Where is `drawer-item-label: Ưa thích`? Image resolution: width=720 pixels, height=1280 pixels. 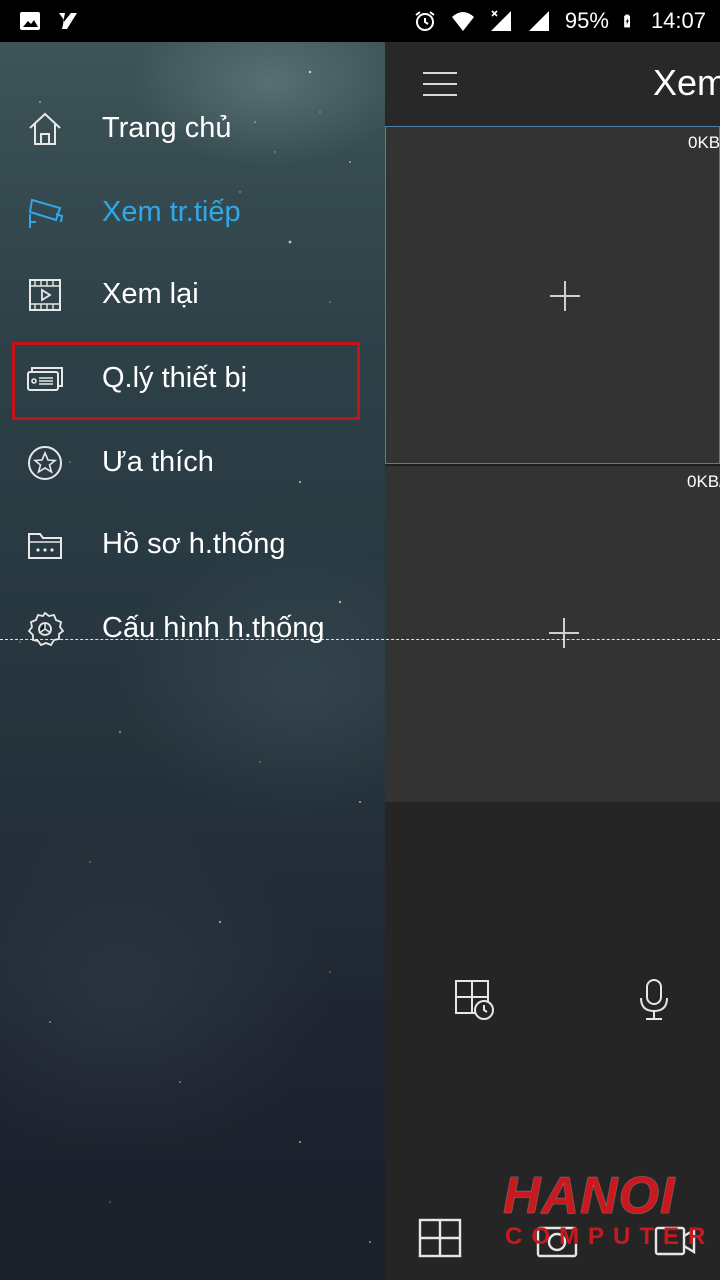
drawer-item-label: Ưa thích is located at coordinates (158, 462).